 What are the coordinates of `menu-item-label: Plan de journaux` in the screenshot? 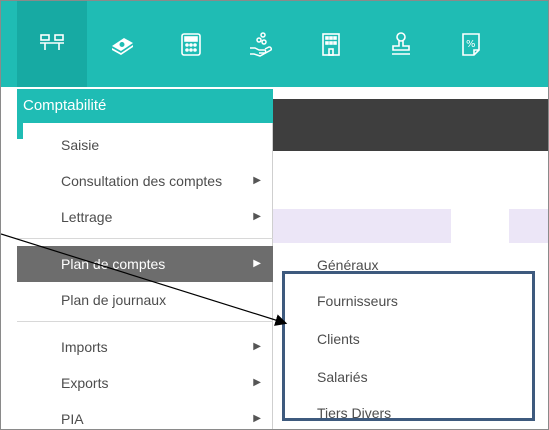 It's located at (114, 300).